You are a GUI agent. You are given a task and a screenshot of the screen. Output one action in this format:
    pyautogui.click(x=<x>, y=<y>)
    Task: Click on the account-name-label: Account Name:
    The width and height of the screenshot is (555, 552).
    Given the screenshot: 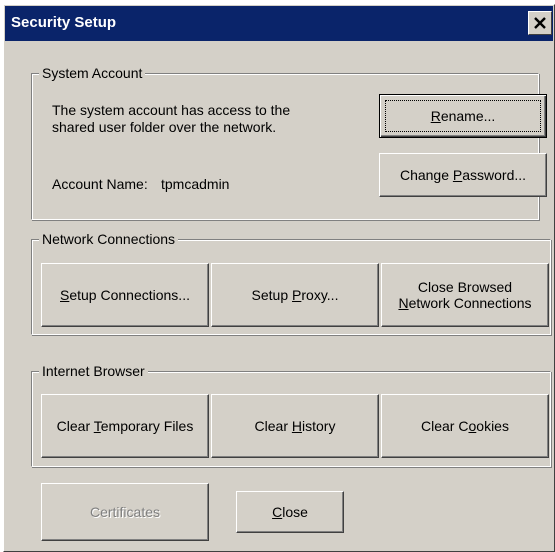 What is the action you would take?
    pyautogui.click(x=100, y=184)
    